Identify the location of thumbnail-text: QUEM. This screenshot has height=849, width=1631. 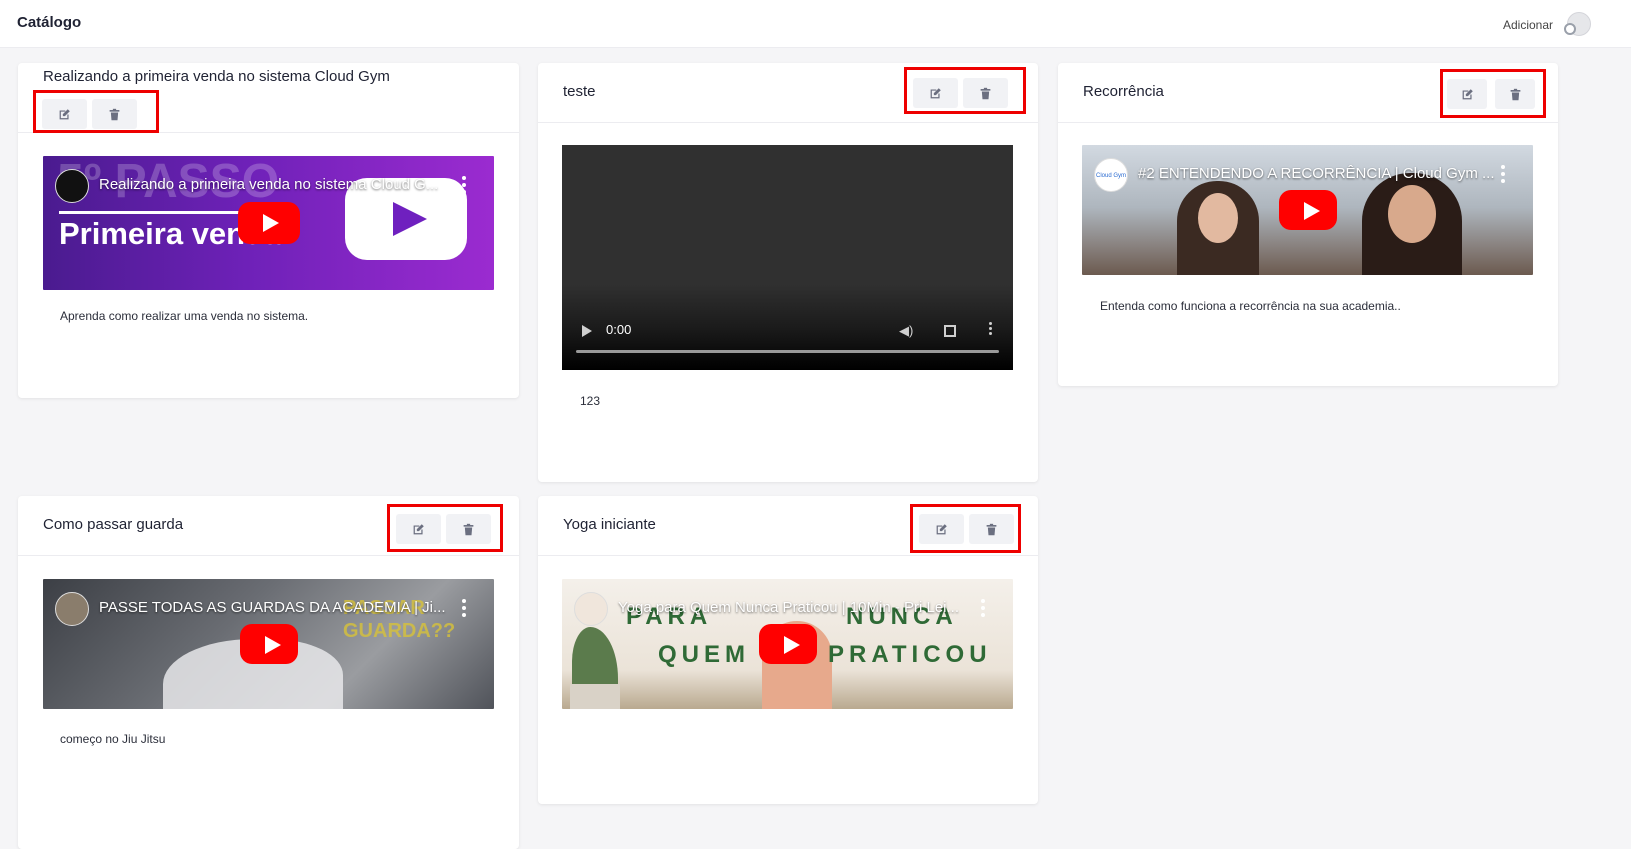
(704, 654).